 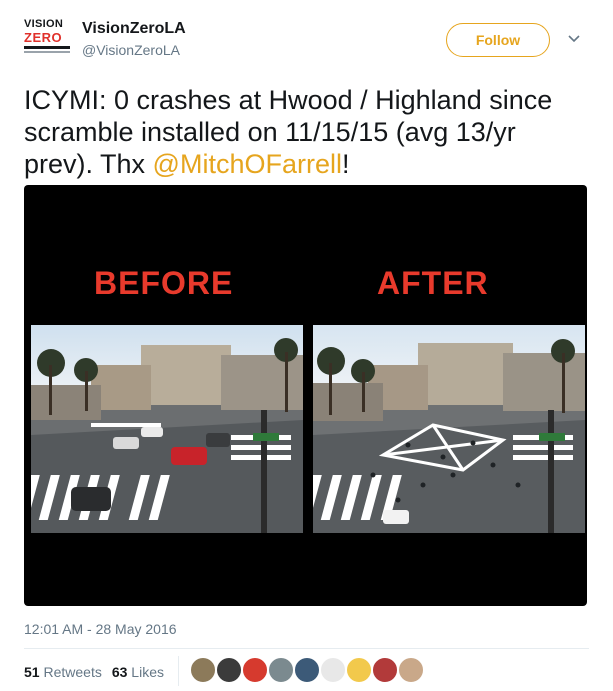 I want to click on stats-separator, so click(x=178, y=671).